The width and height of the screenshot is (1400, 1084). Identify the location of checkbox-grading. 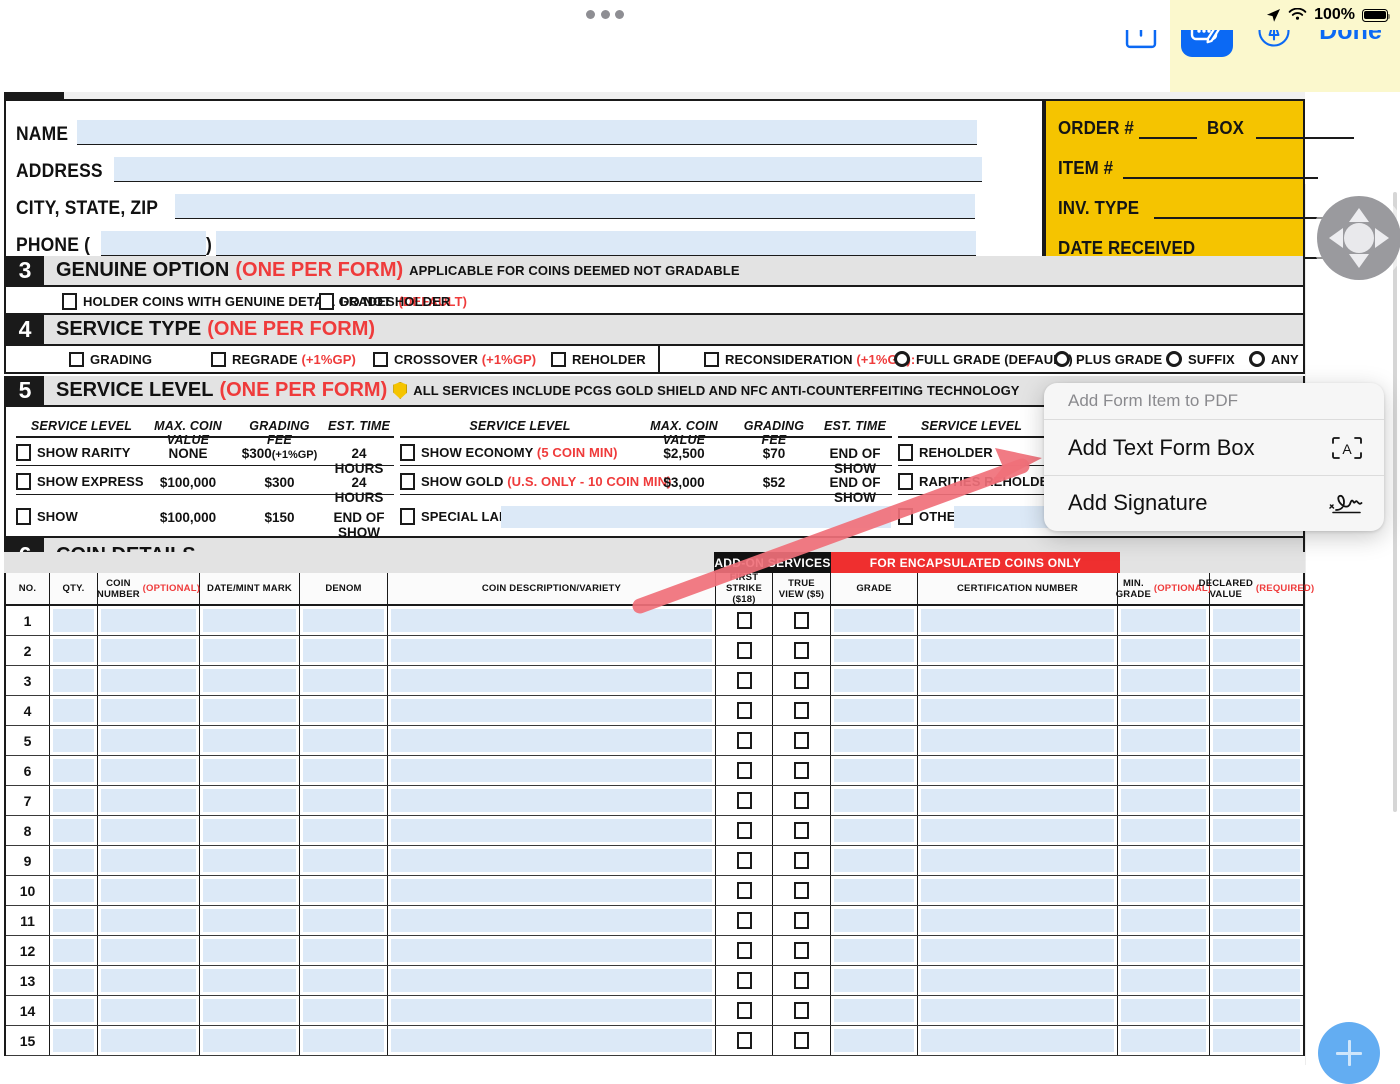
(76, 359).